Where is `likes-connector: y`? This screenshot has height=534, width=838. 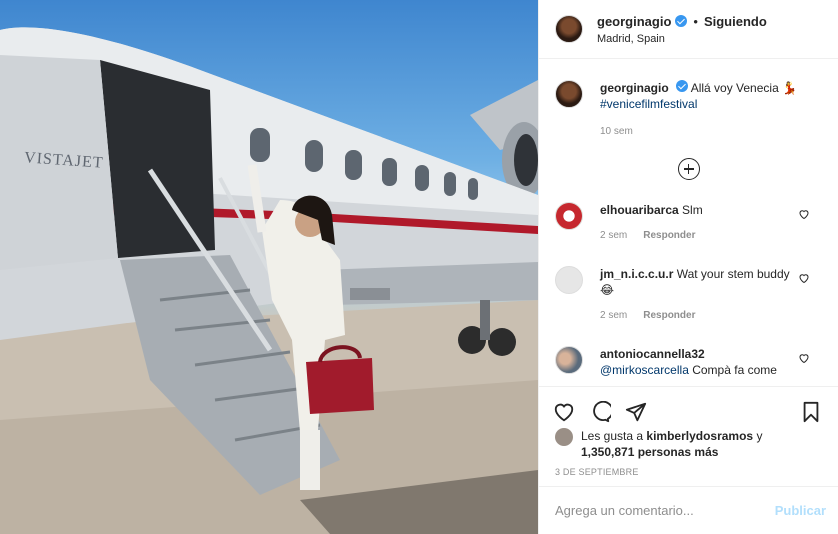 likes-connector: y is located at coordinates (759, 436).